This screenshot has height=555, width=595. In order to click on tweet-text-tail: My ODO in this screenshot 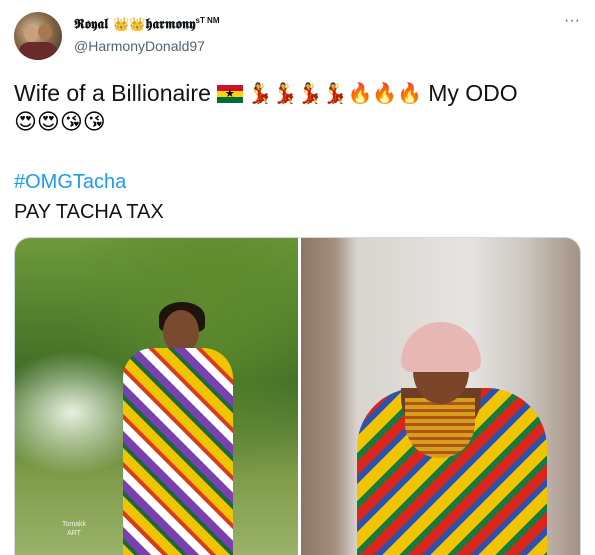, I will do `click(473, 93)`.